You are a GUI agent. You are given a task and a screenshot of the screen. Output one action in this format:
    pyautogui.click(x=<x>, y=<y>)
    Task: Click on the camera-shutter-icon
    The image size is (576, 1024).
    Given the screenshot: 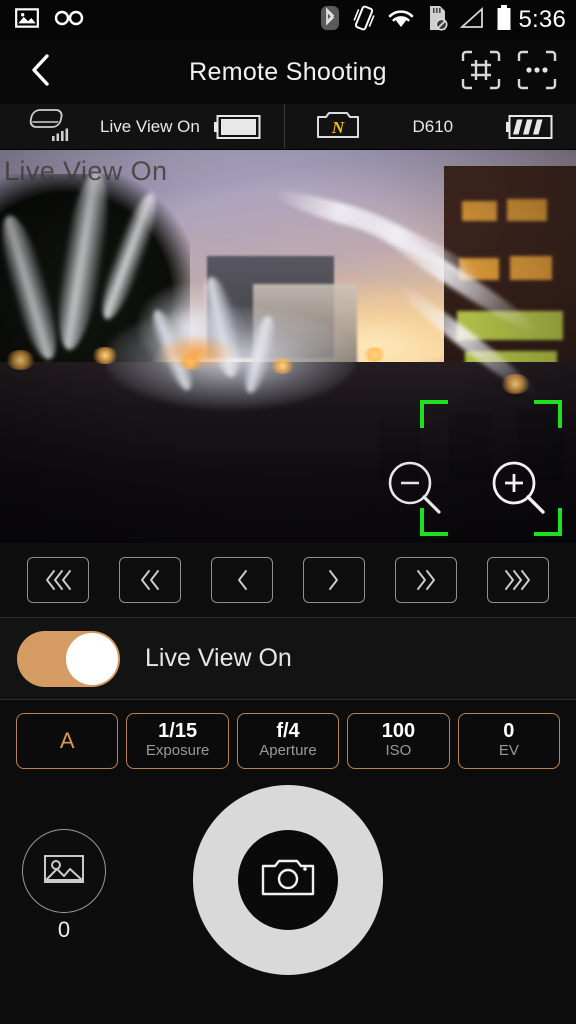 What is the action you would take?
    pyautogui.click(x=288, y=880)
    